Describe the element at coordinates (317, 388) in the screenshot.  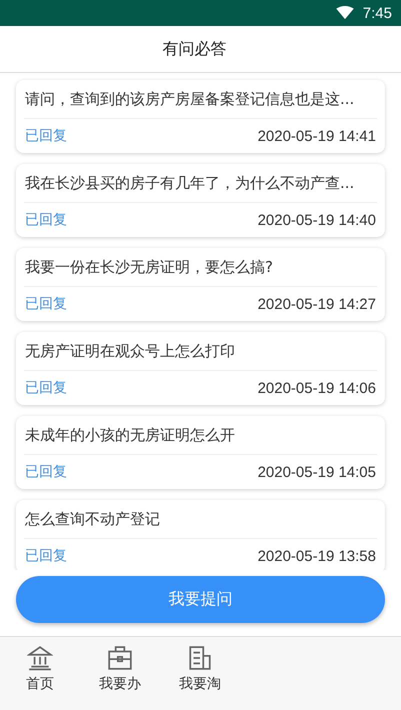
I see `question-time: 2020-05-19 14:06` at that location.